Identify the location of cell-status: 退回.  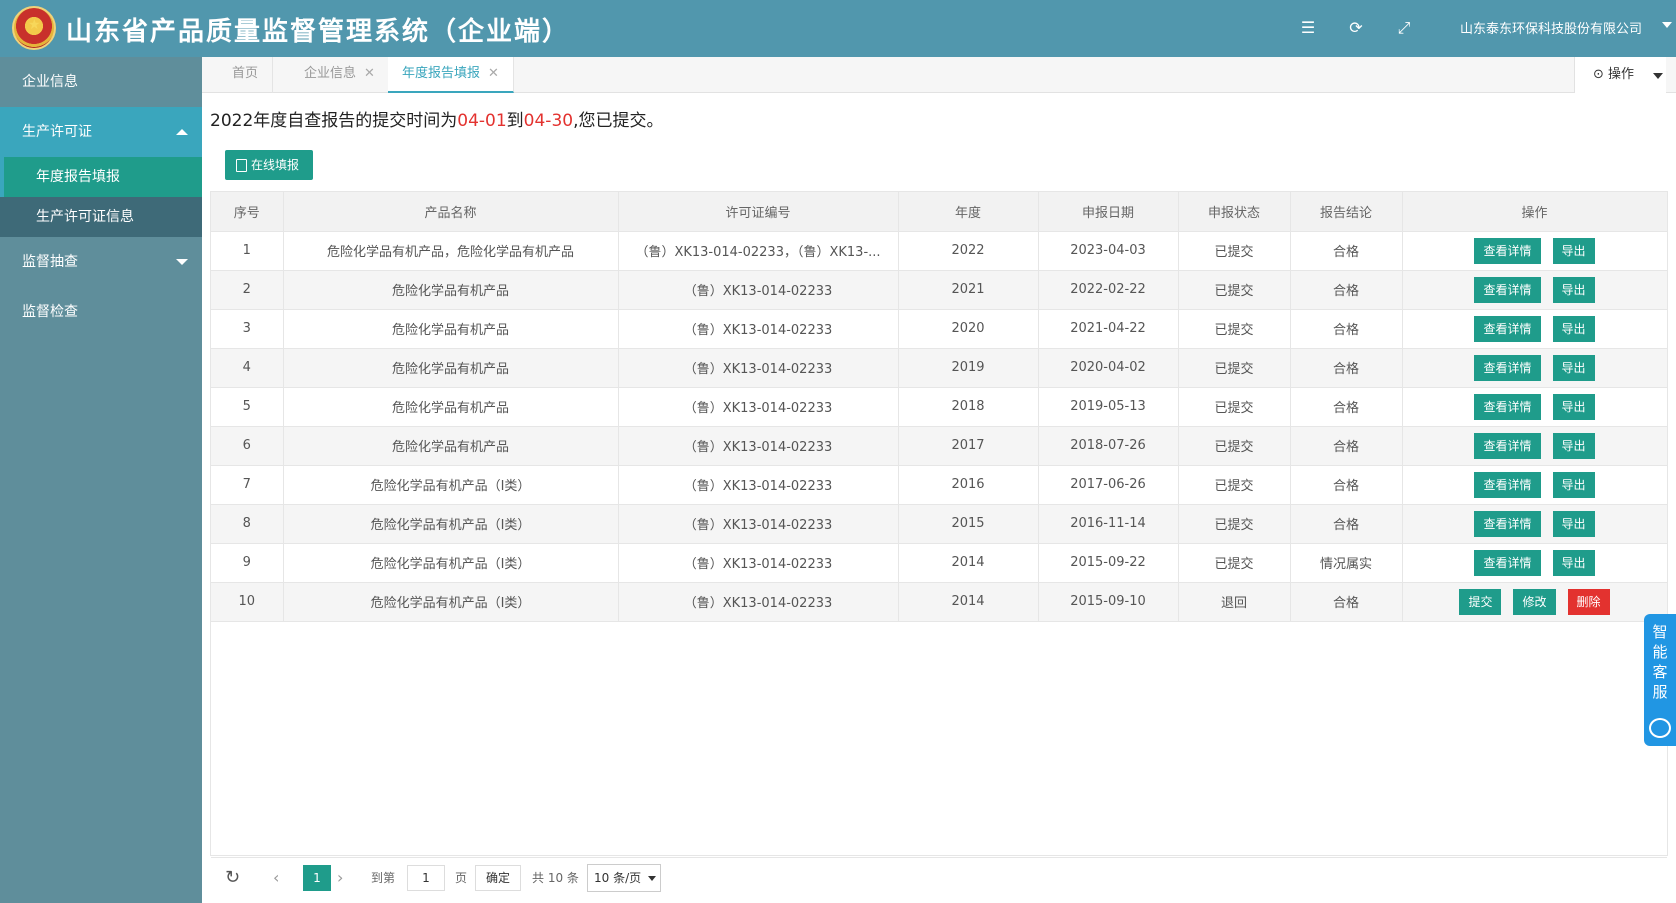
(1234, 602).